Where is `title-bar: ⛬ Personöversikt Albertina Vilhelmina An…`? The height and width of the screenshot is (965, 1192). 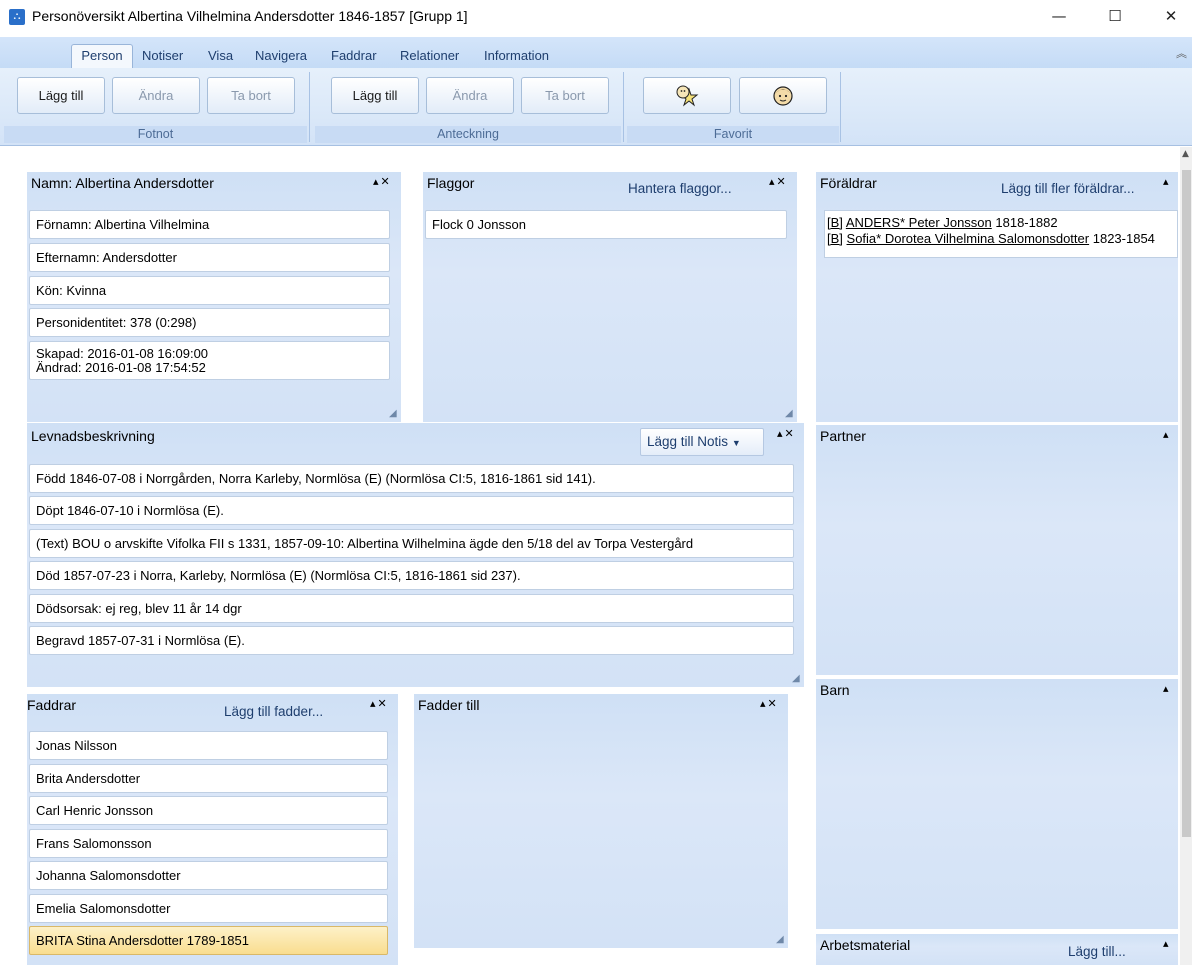 title-bar: ⛬ Personöversikt Albertina Vilhelmina An… is located at coordinates (596, 17).